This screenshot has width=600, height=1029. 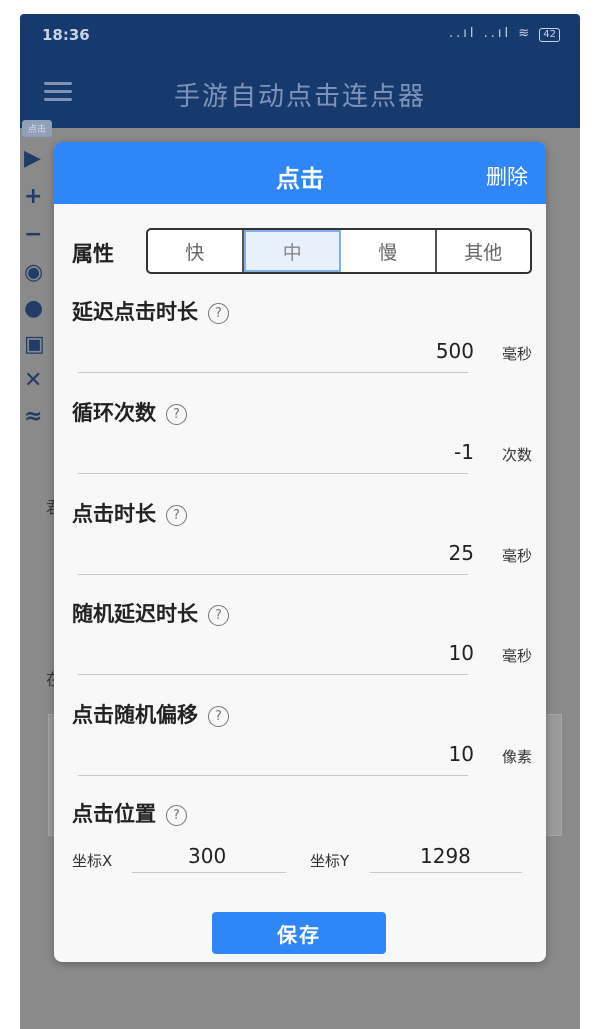 I want to click on field-random-delay: 随机延迟时长? 10 毫秒, so click(x=302, y=638).